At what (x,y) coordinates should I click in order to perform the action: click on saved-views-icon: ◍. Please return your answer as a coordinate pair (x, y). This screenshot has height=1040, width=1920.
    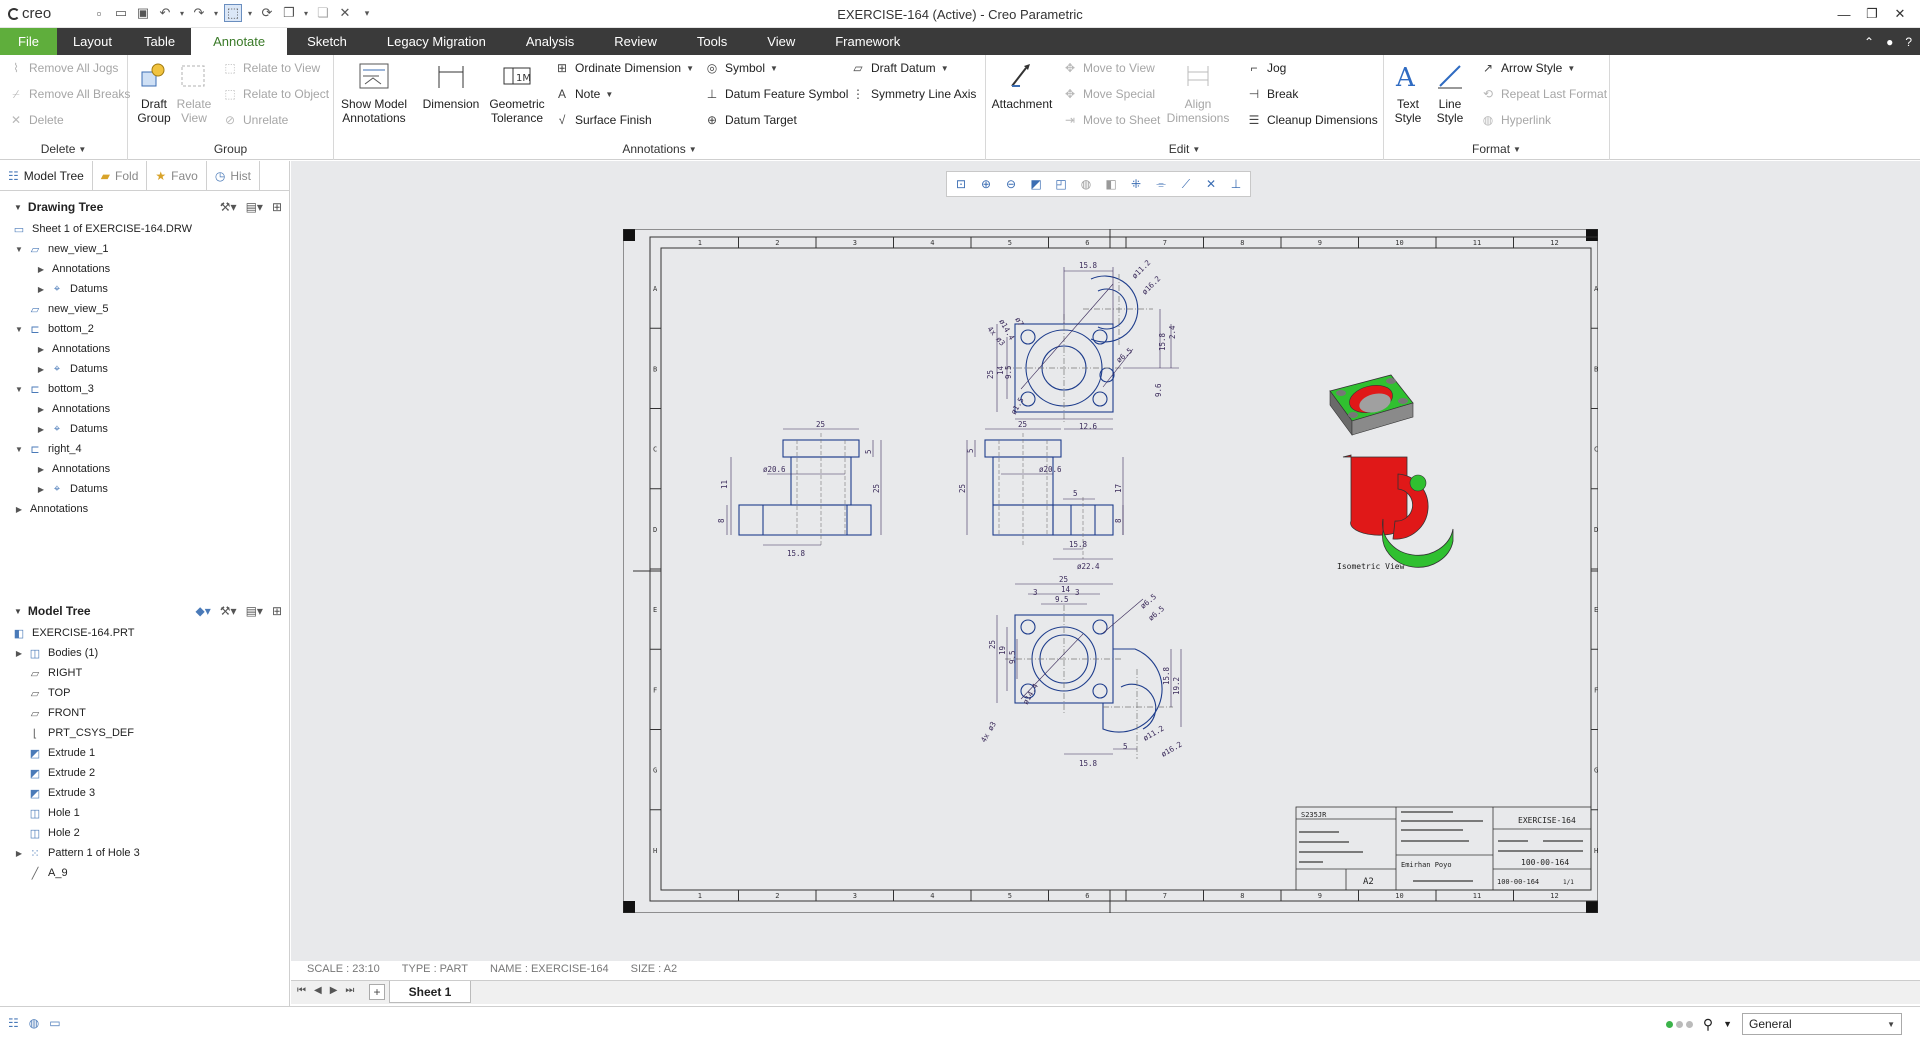
    Looking at the image, I should click on (1086, 184).